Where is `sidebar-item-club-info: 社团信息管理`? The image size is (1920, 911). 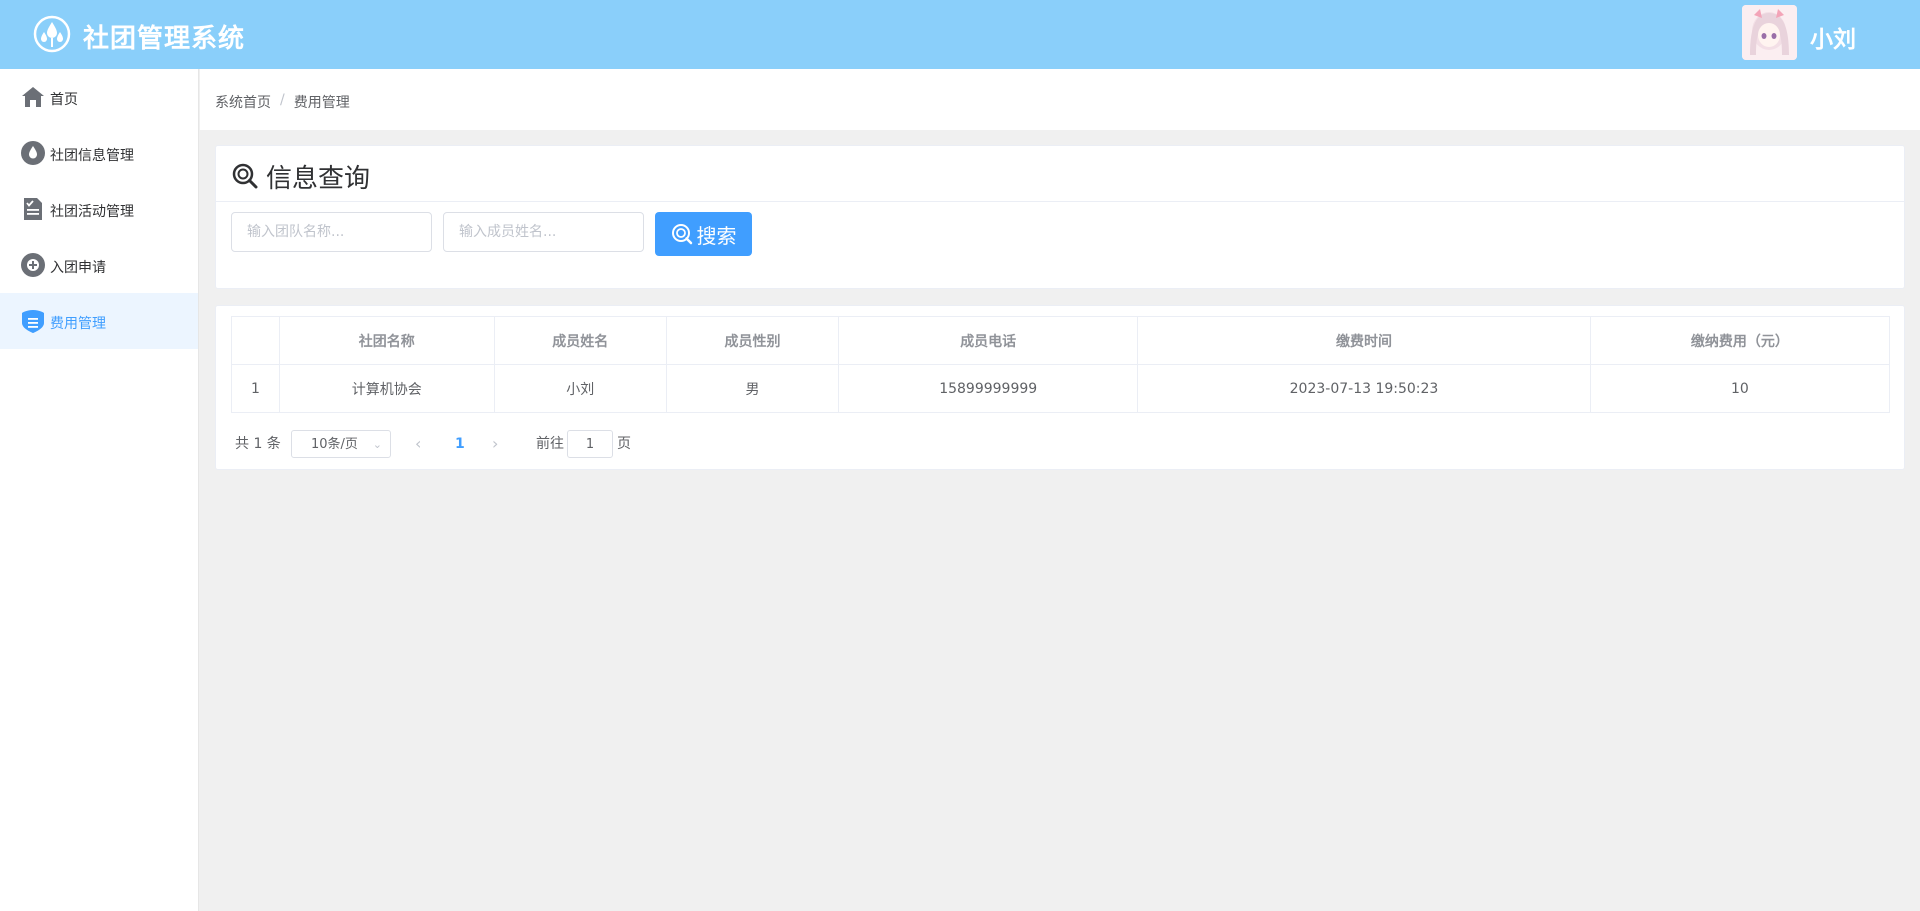 sidebar-item-club-info: 社团信息管理 is located at coordinates (99, 153).